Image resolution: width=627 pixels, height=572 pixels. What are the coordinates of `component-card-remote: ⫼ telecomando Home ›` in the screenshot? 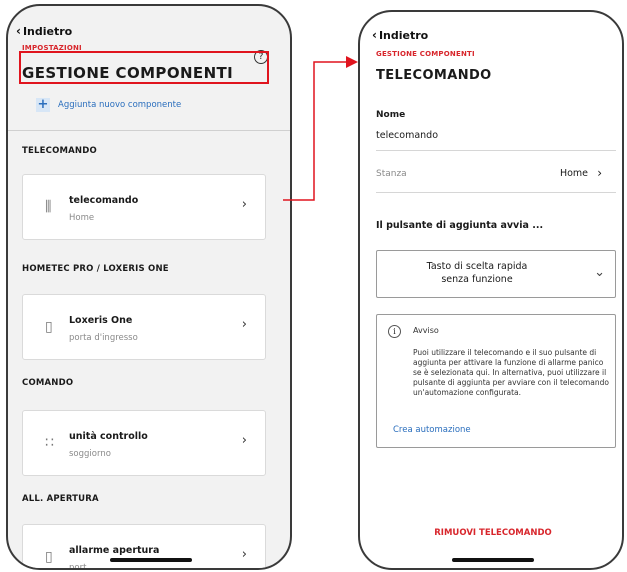 It's located at (144, 207).